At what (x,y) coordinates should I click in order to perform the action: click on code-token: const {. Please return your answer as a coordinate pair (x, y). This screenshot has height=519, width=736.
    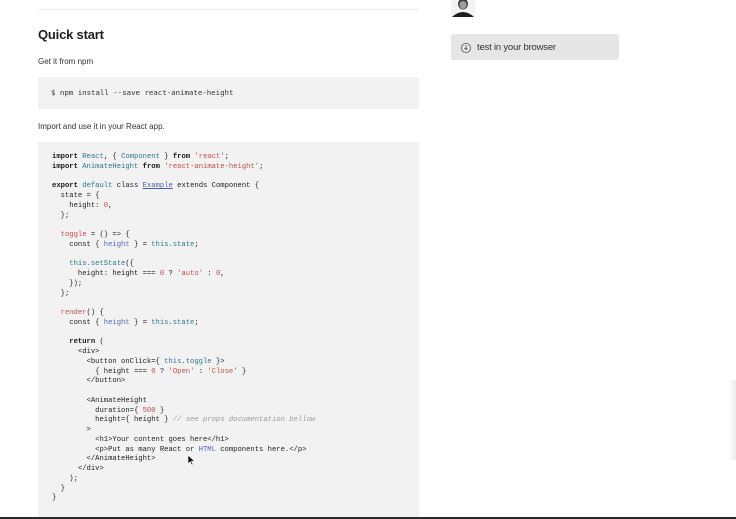
    Looking at the image, I should click on (78, 244).